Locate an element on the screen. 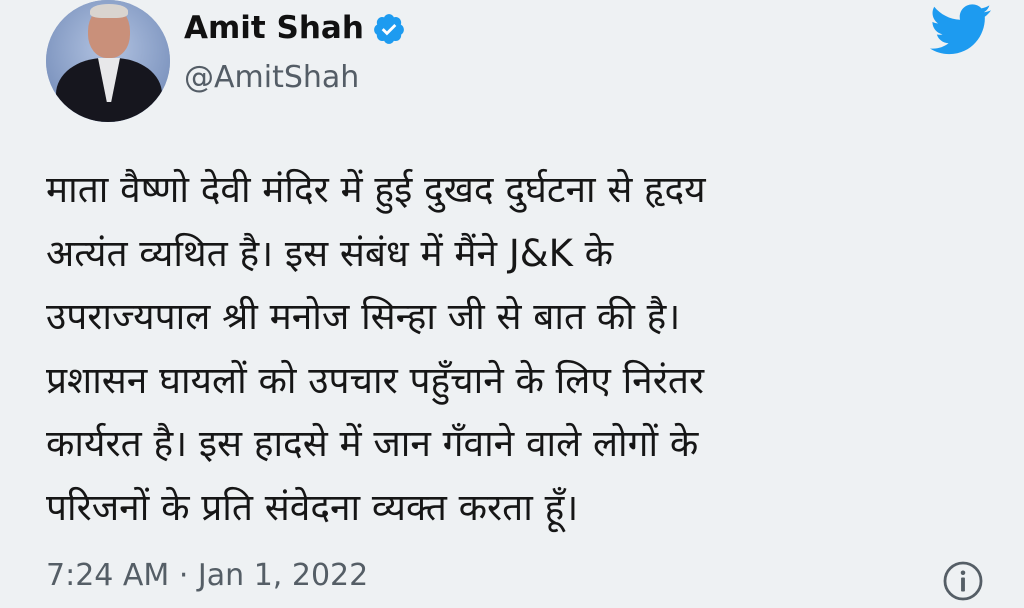  avatar is located at coordinates (108, 61).